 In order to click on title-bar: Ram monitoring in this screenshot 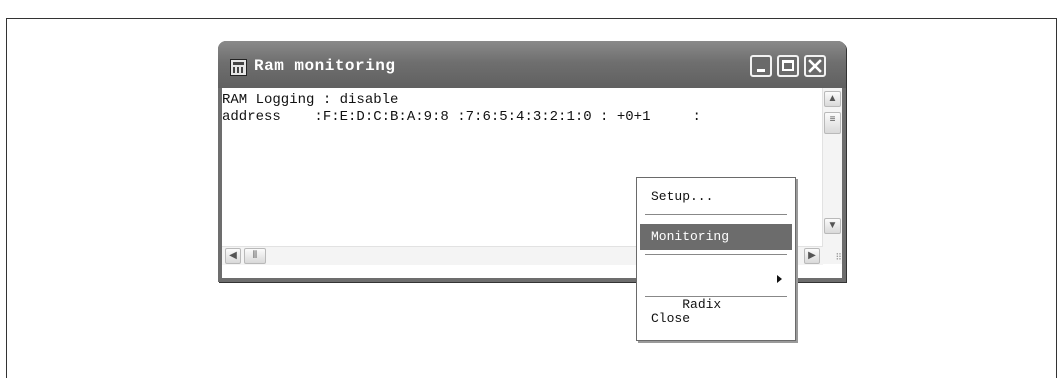, I will do `click(532, 64)`.